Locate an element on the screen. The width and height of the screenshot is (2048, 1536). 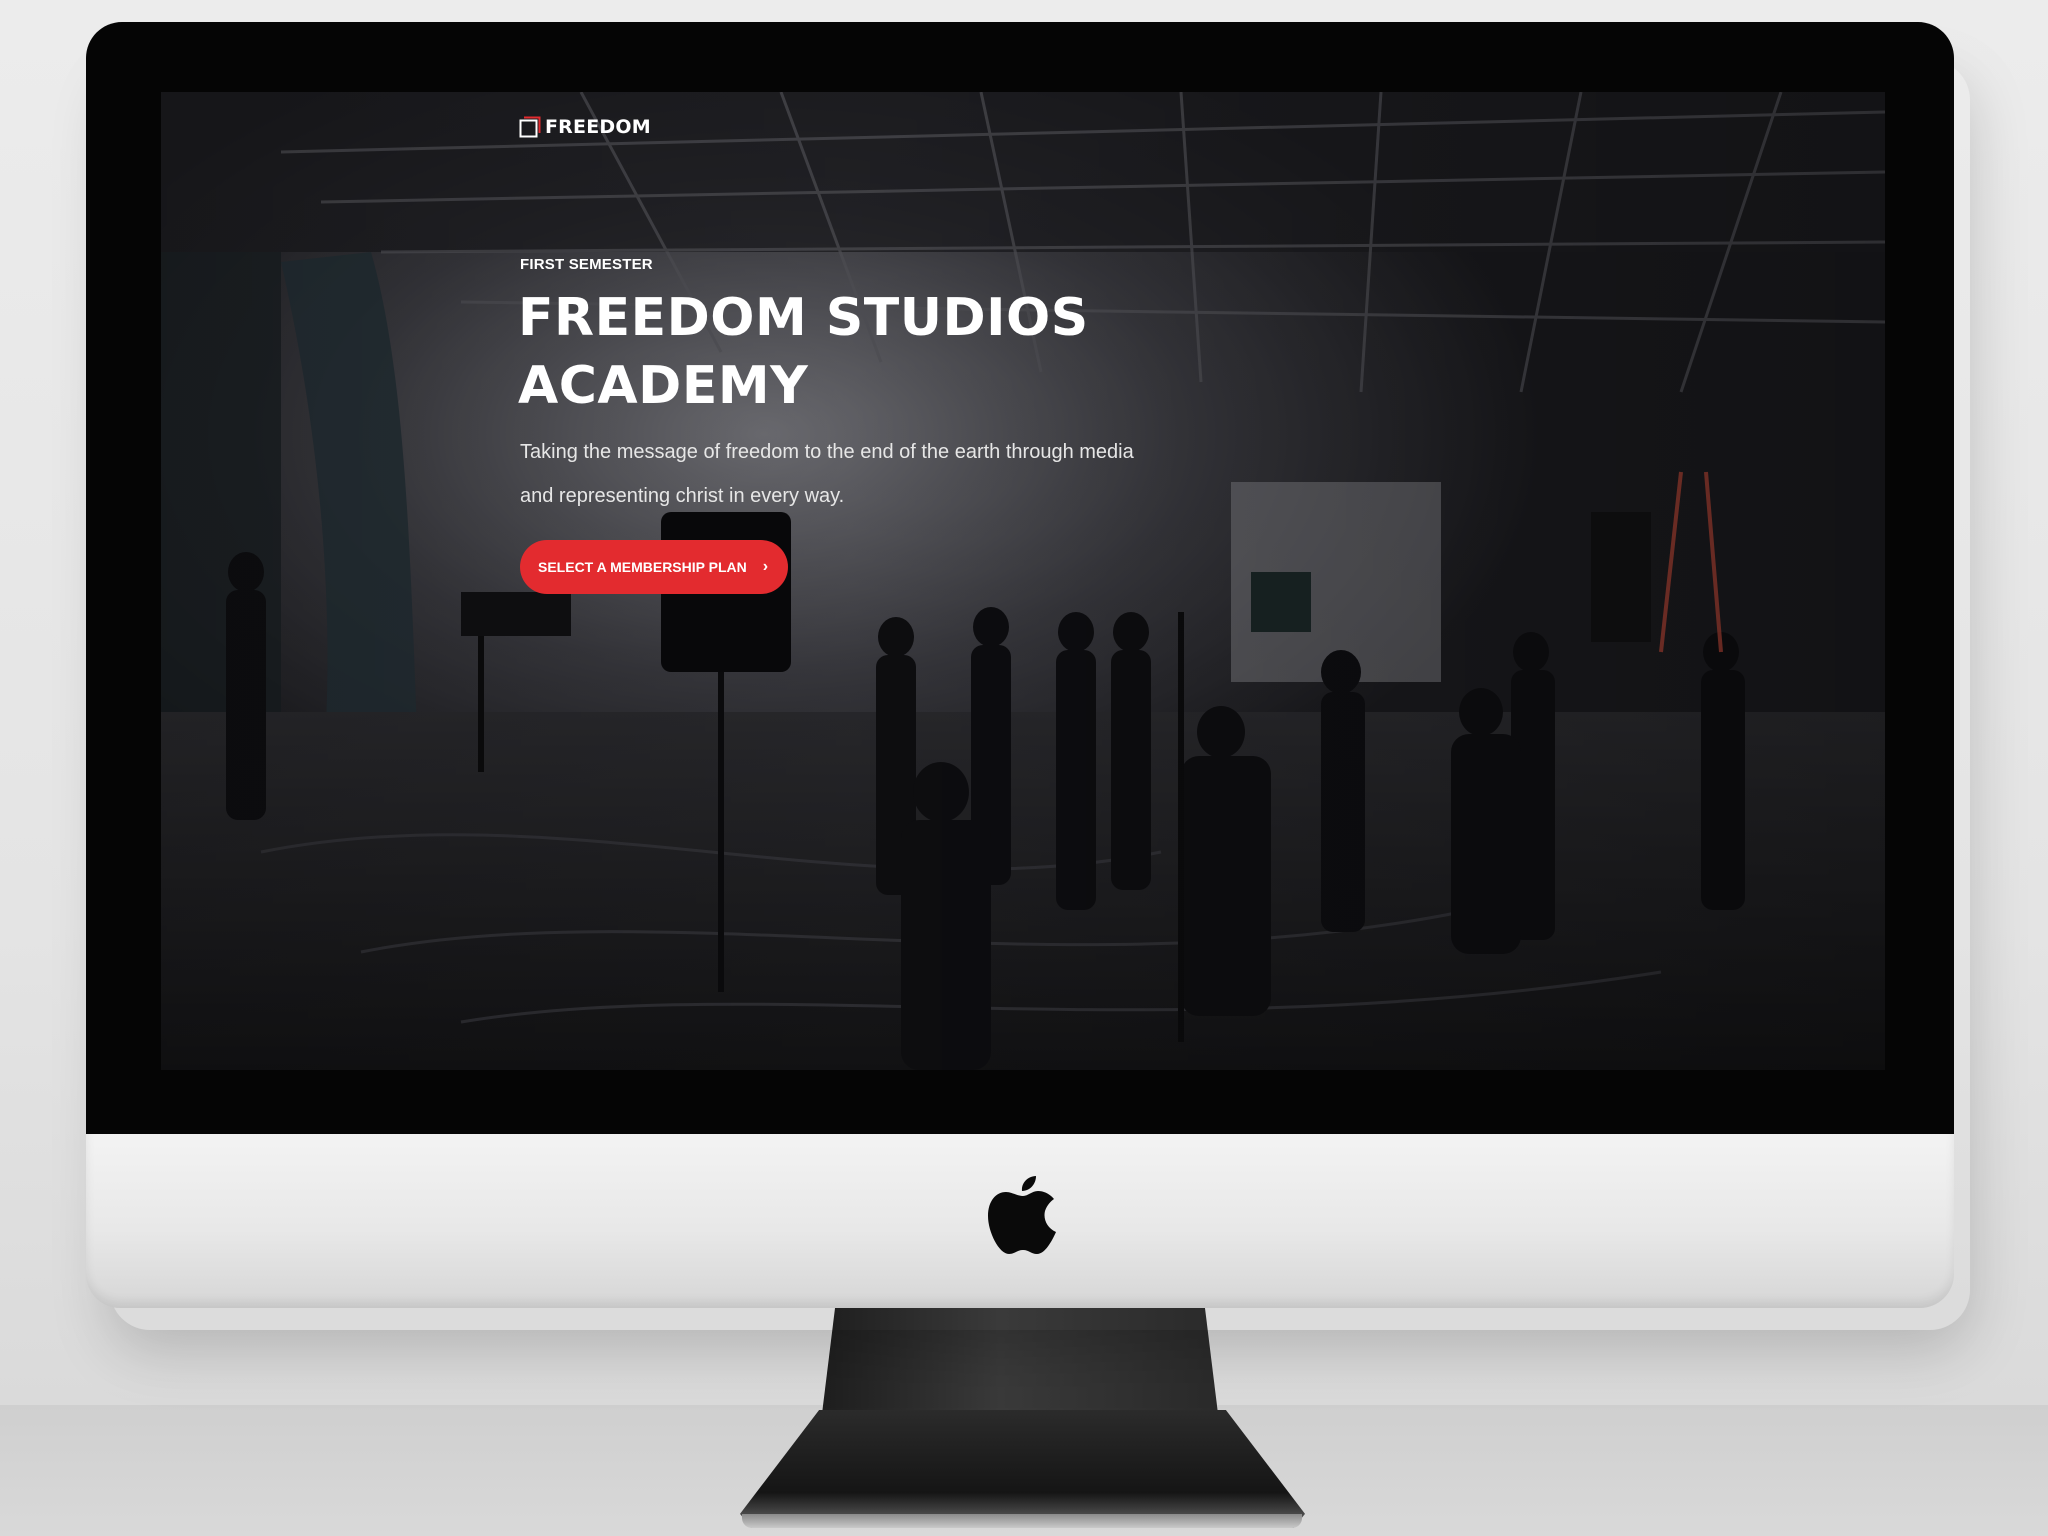
brand-logo-link: FREEDOM is located at coordinates (585, 127).